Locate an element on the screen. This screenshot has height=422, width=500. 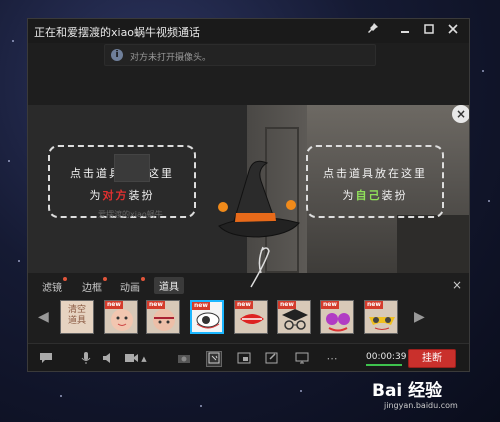
effects-icon is located at coordinates (214, 359).